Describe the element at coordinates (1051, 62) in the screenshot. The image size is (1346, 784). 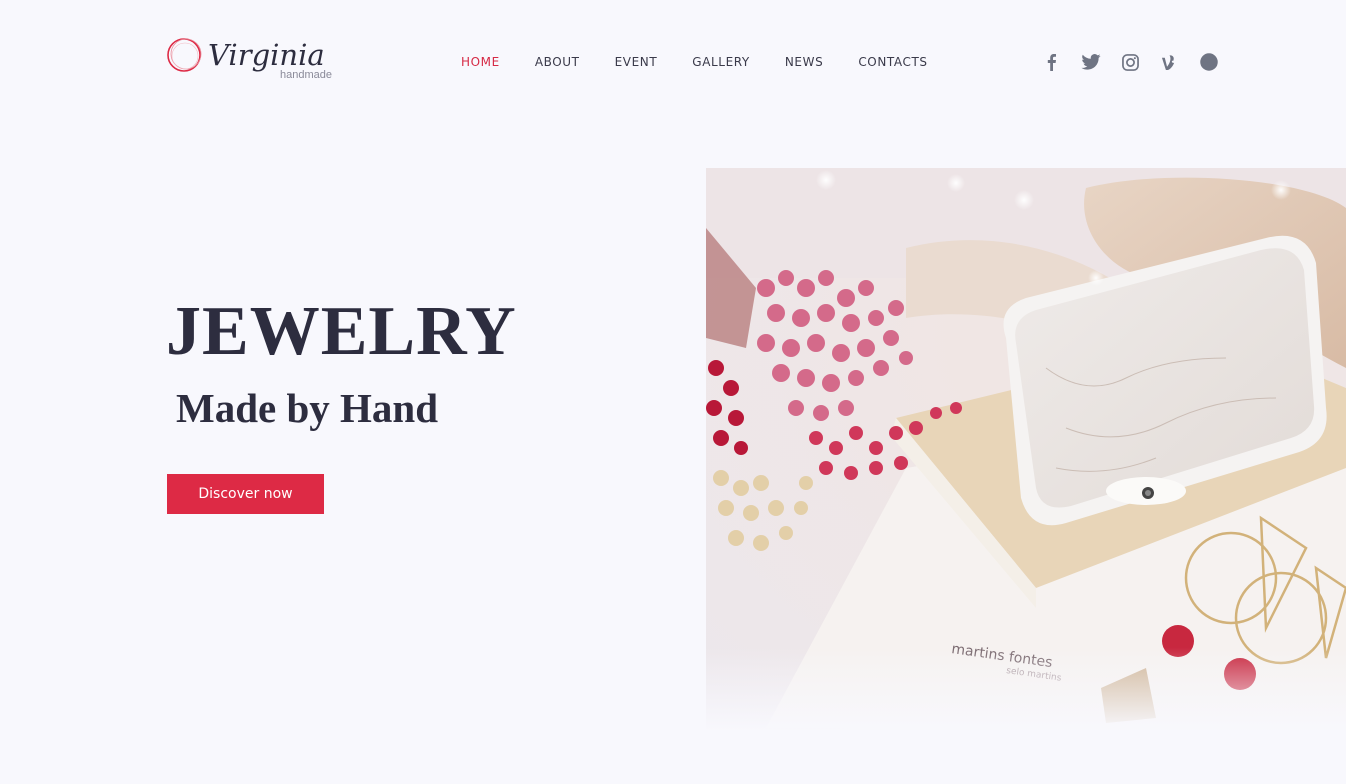
I see `facebook-icon` at that location.